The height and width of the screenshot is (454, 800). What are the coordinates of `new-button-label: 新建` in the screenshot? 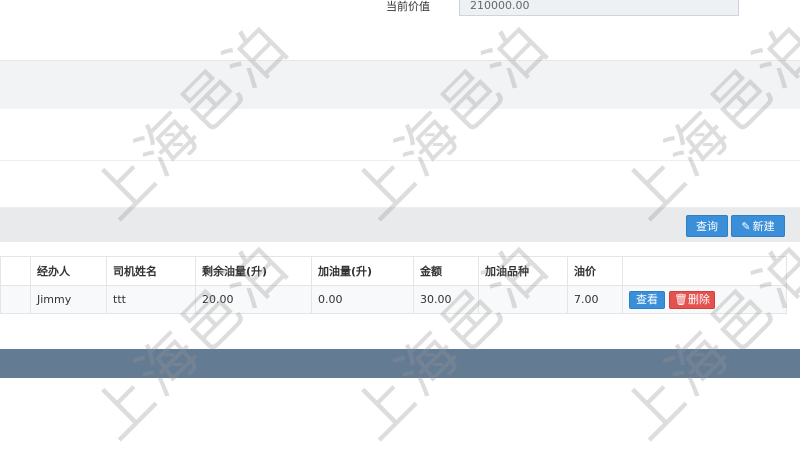 It's located at (763, 226).